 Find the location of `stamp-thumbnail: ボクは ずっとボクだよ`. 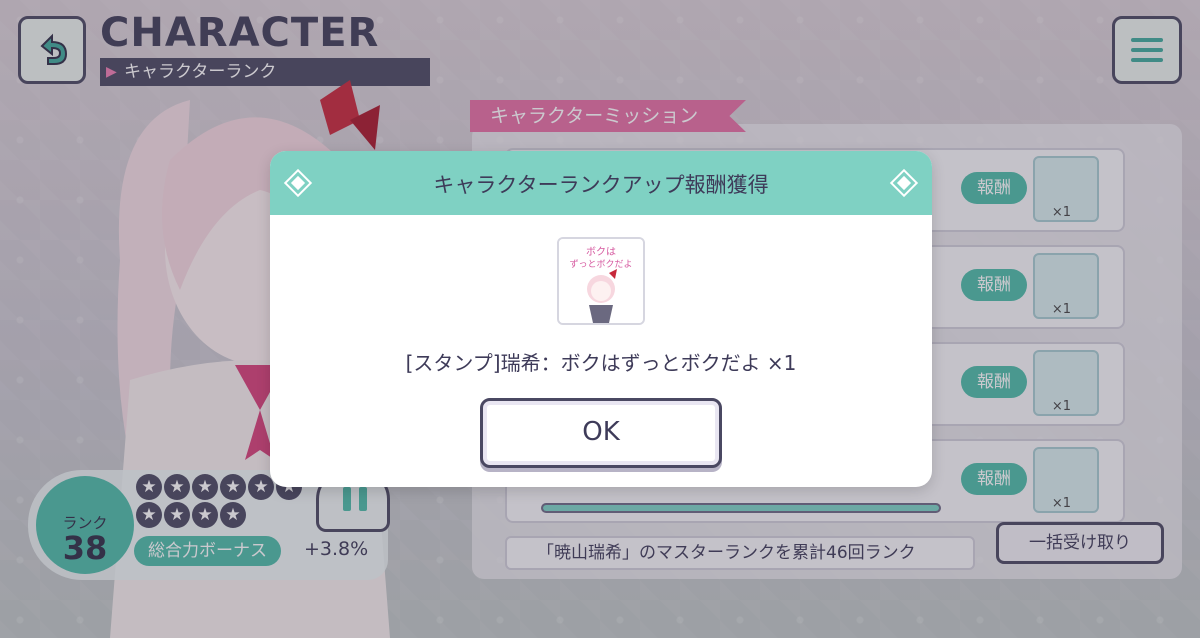

stamp-thumbnail: ボクは ずっとボクだよ is located at coordinates (601, 281).